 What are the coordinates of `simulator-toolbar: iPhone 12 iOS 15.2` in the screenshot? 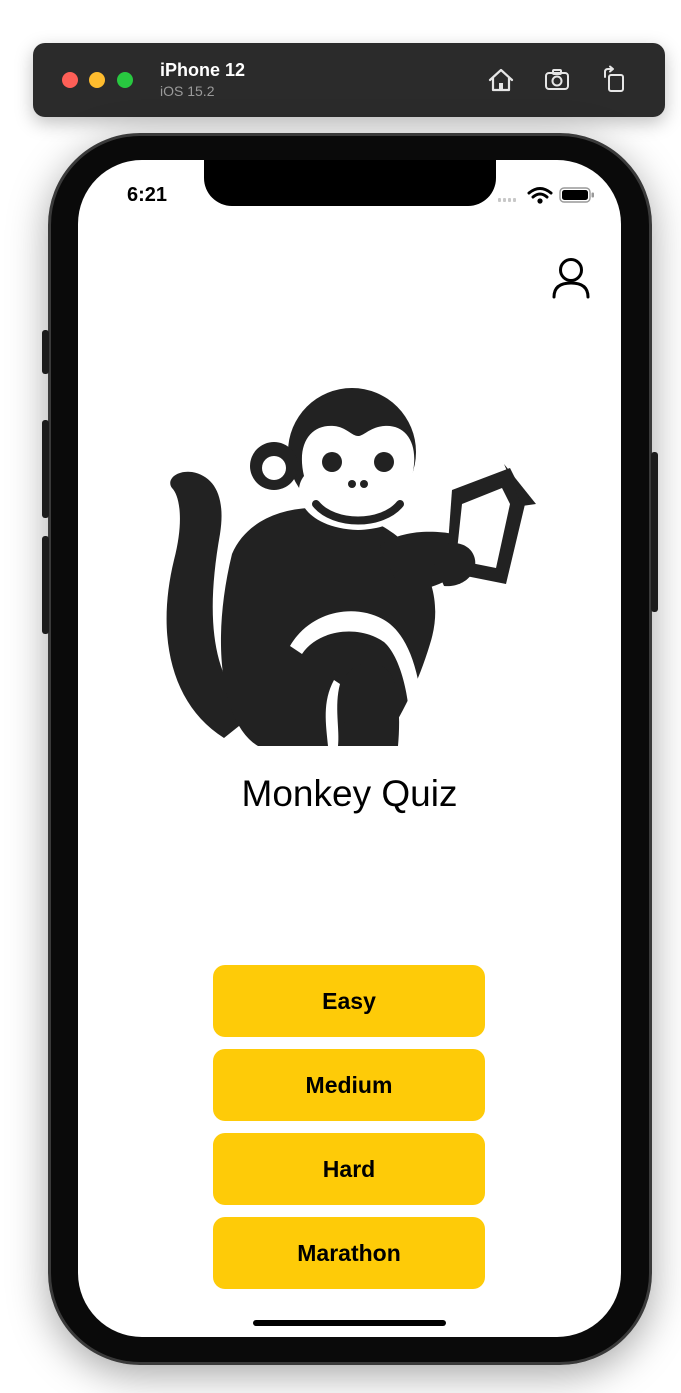 It's located at (349, 80).